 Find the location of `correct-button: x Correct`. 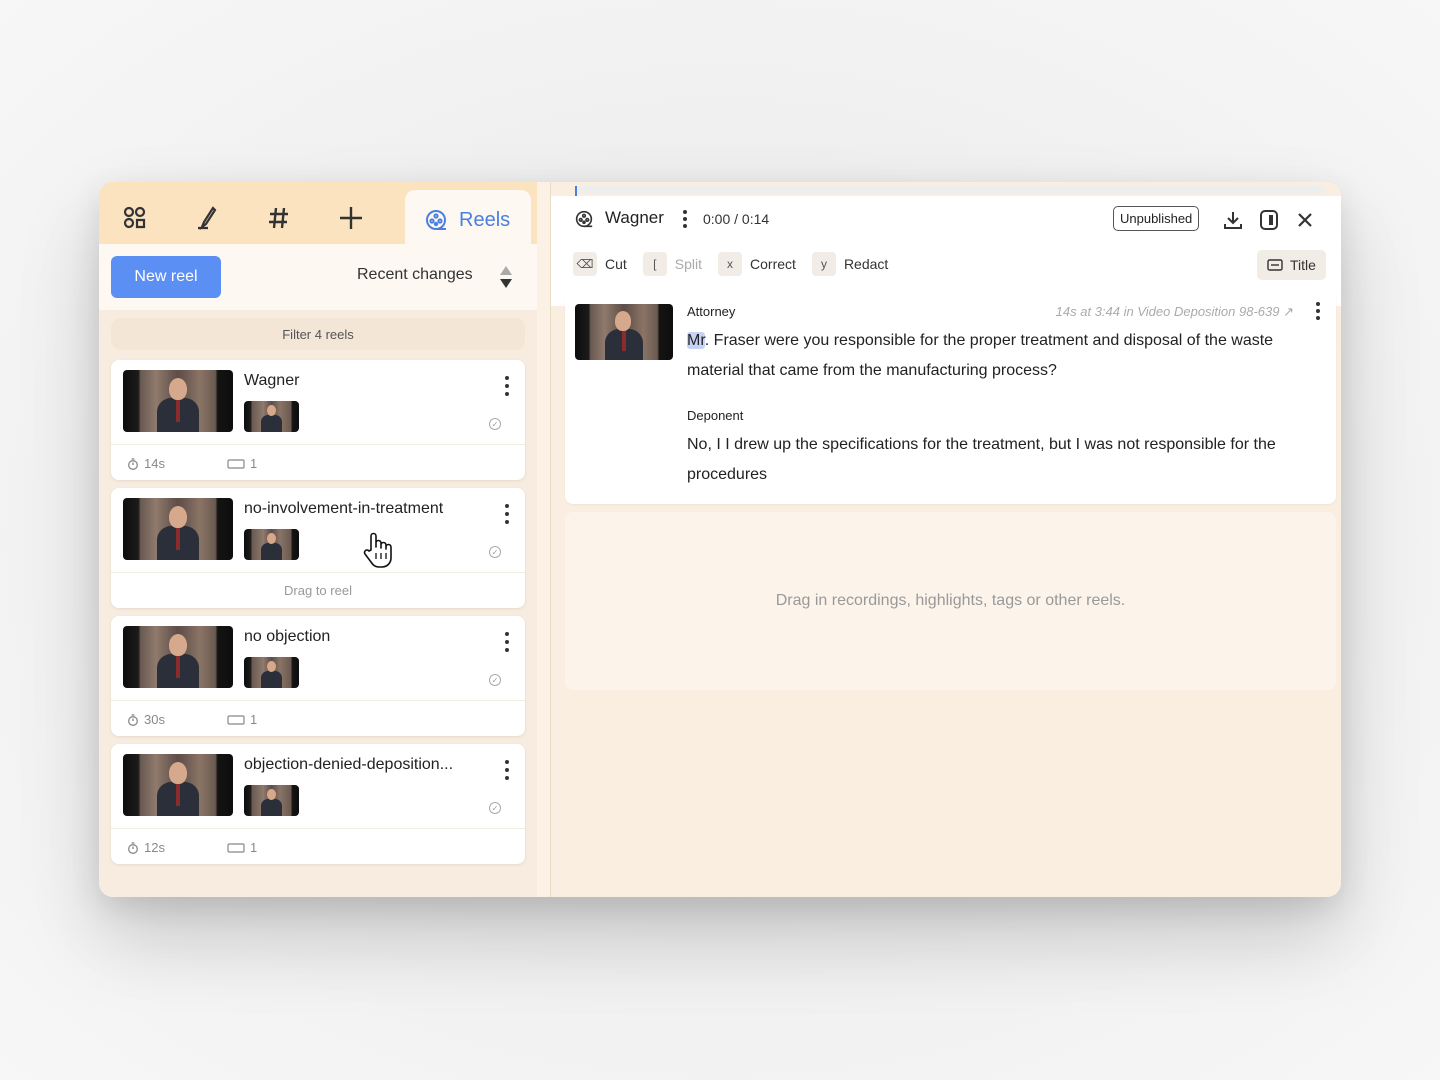

correct-button: x Correct is located at coordinates (757, 264).